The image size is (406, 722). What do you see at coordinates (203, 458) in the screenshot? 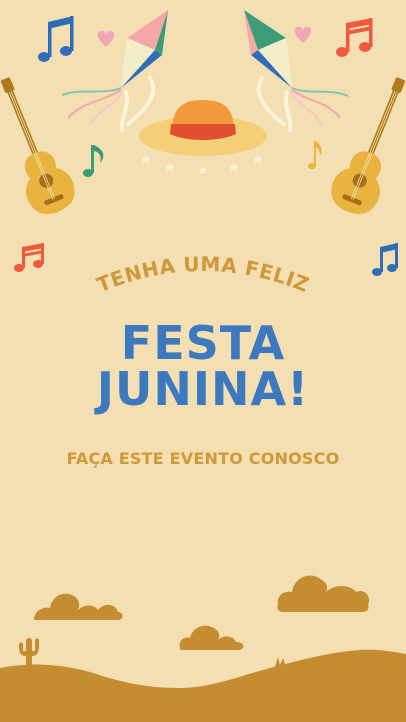
I see `subtitle: FAÇA ESTE EVENTO CONOSCO` at bounding box center [203, 458].